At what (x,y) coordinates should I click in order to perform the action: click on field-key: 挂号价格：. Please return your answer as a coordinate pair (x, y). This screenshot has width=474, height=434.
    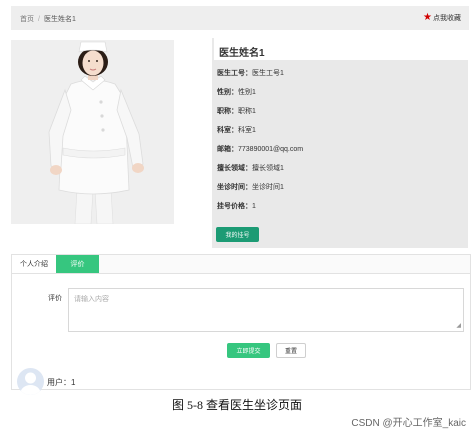
    Looking at the image, I should click on (234, 206).